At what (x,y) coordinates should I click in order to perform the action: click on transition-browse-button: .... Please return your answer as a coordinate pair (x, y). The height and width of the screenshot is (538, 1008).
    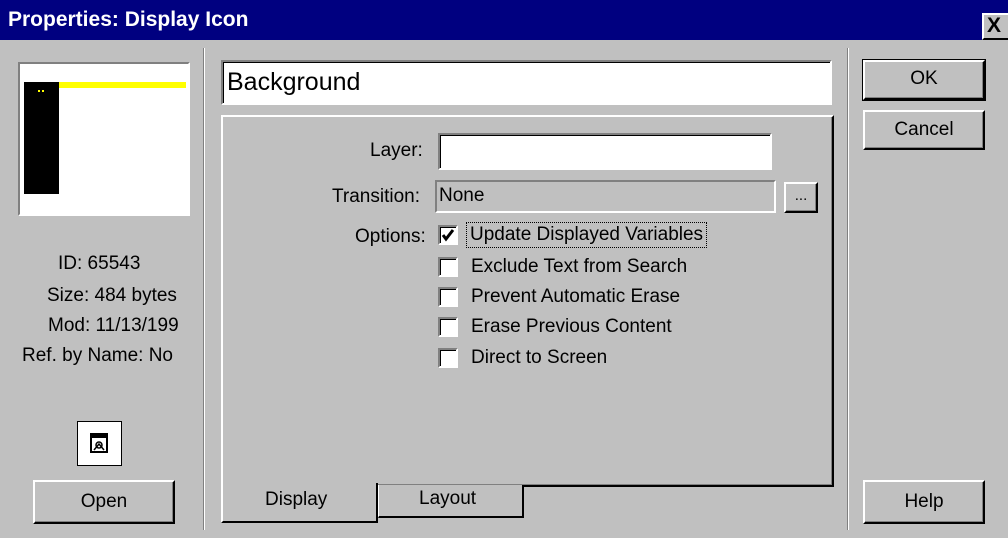
    Looking at the image, I should click on (801, 197).